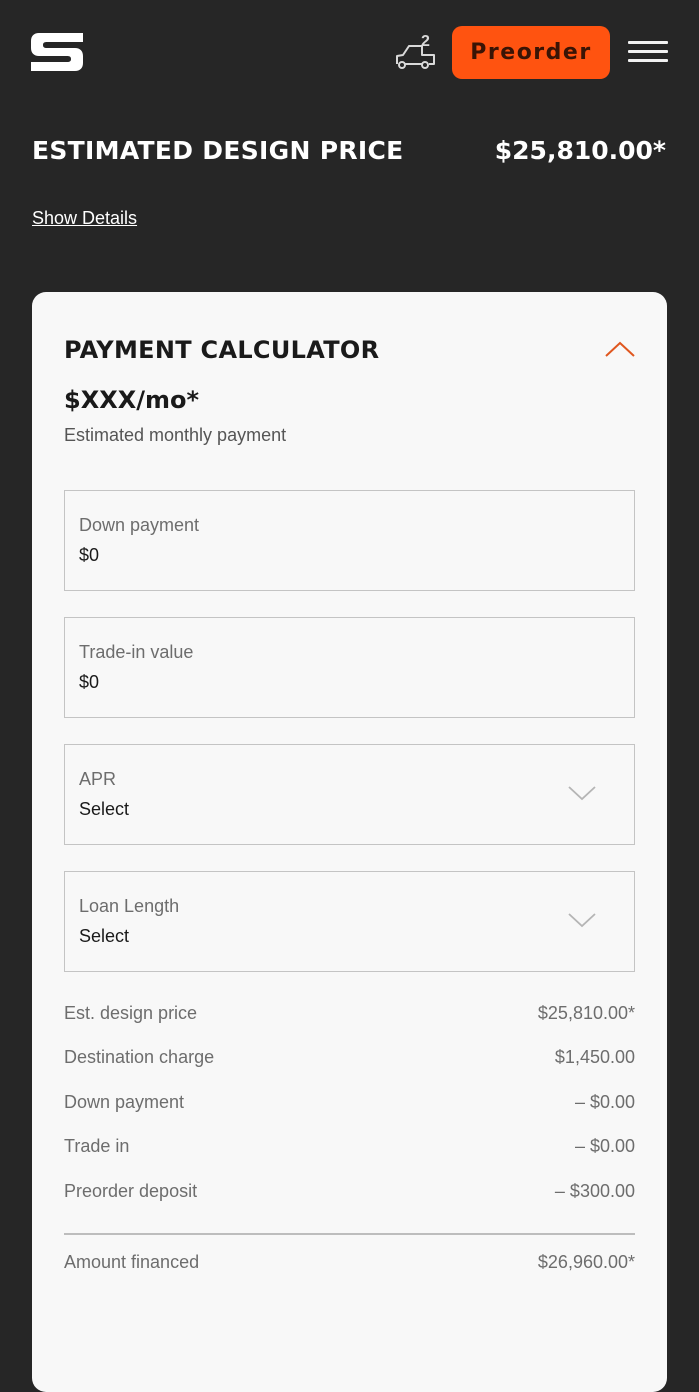 The height and width of the screenshot is (1392, 699). I want to click on down-payment-input: $0, so click(89, 555).